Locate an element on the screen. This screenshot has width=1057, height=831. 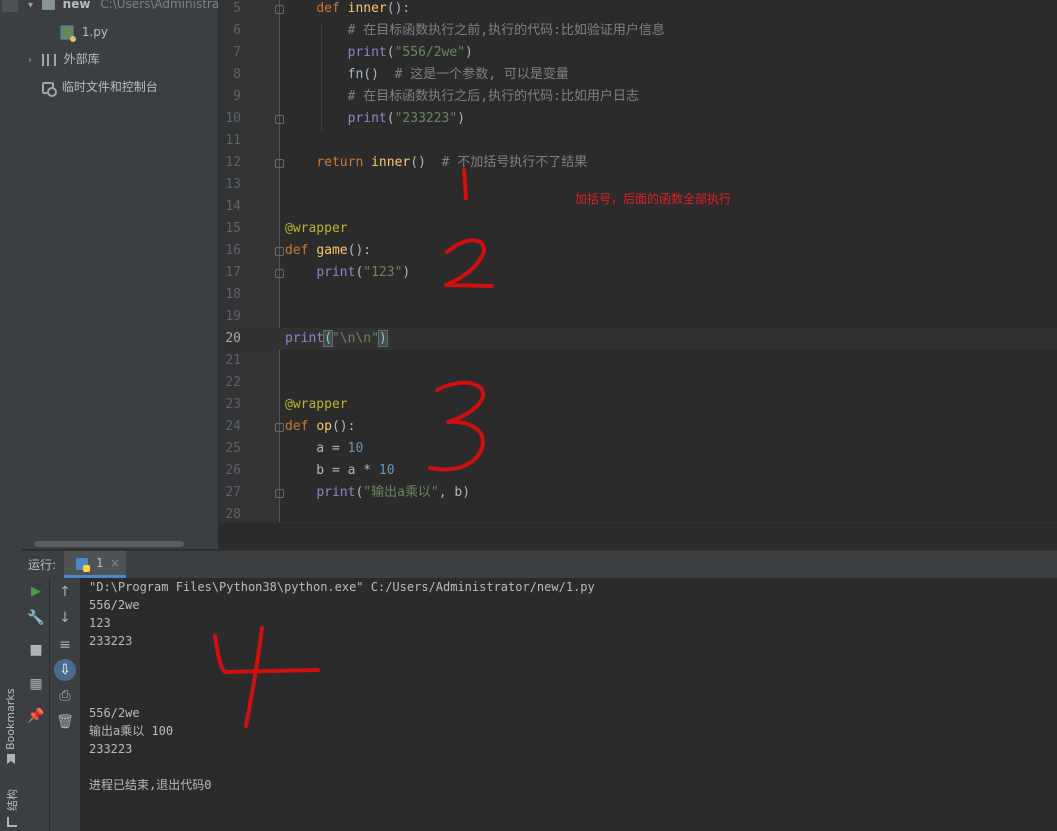
code-line: 10 print("233223") is located at coordinates (638, 119).